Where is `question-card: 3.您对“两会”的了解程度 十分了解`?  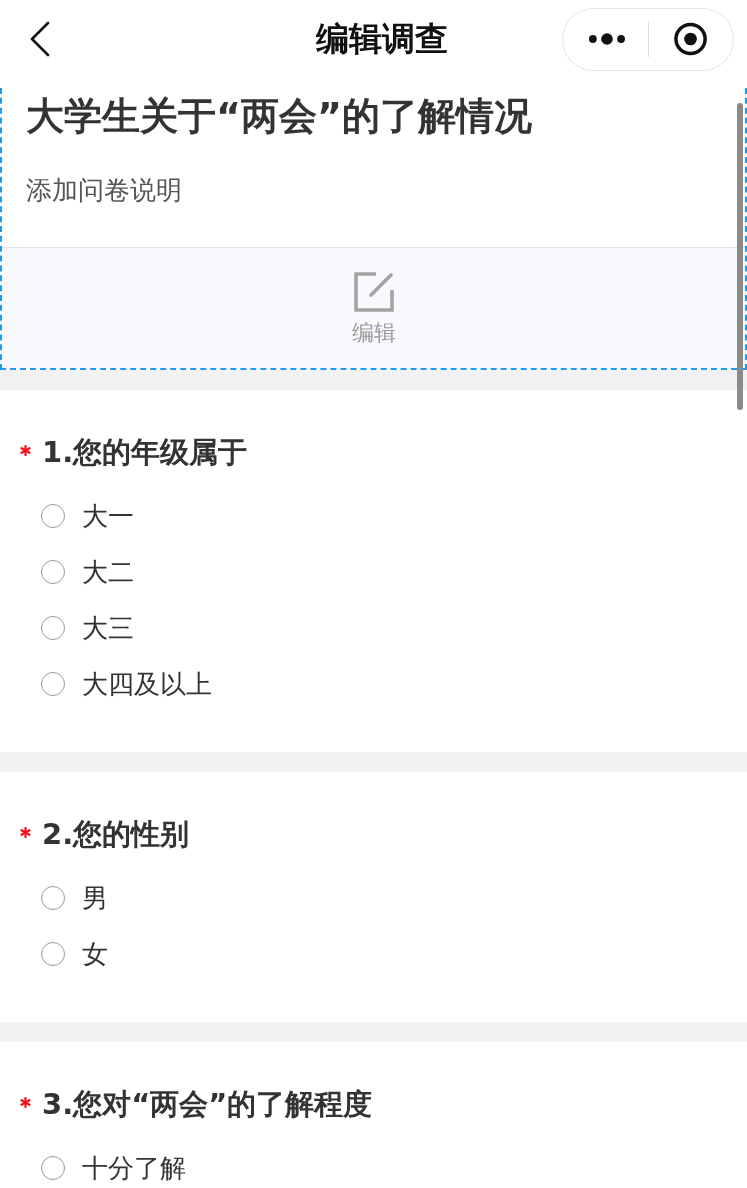
question-card: 3.您对“两会”的了解程度 十分了解 is located at coordinates (373, 1115).